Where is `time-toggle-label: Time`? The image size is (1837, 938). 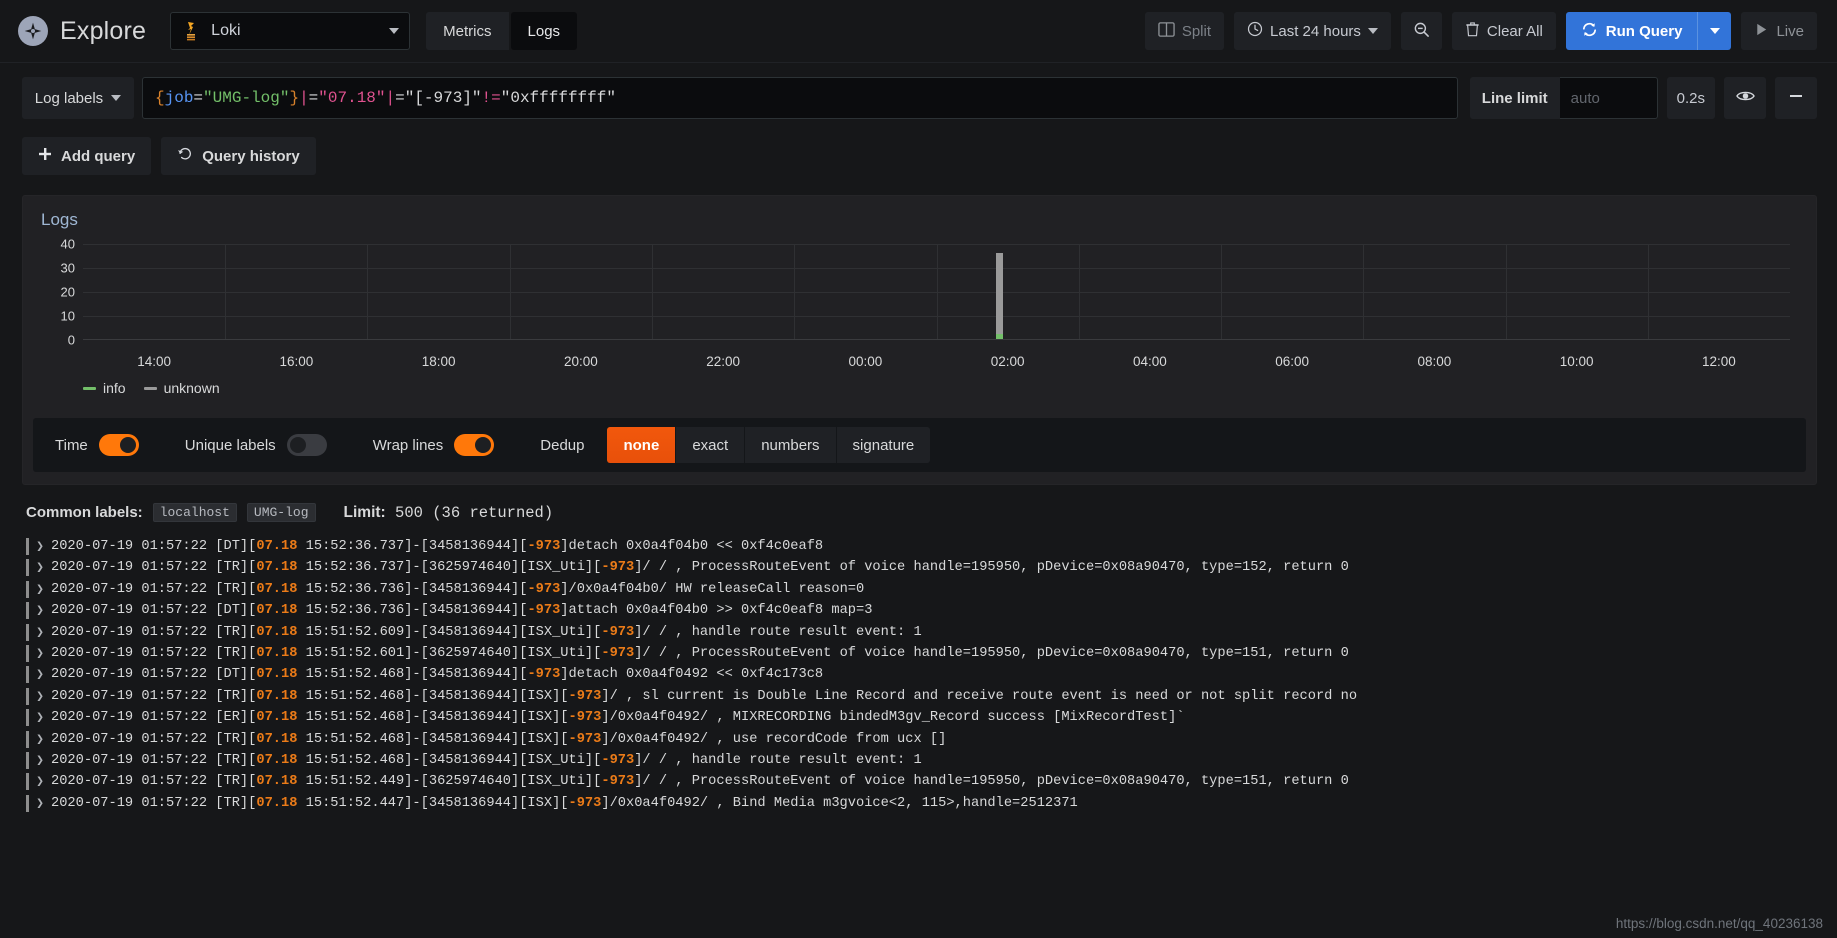 time-toggle-label: Time is located at coordinates (71, 445).